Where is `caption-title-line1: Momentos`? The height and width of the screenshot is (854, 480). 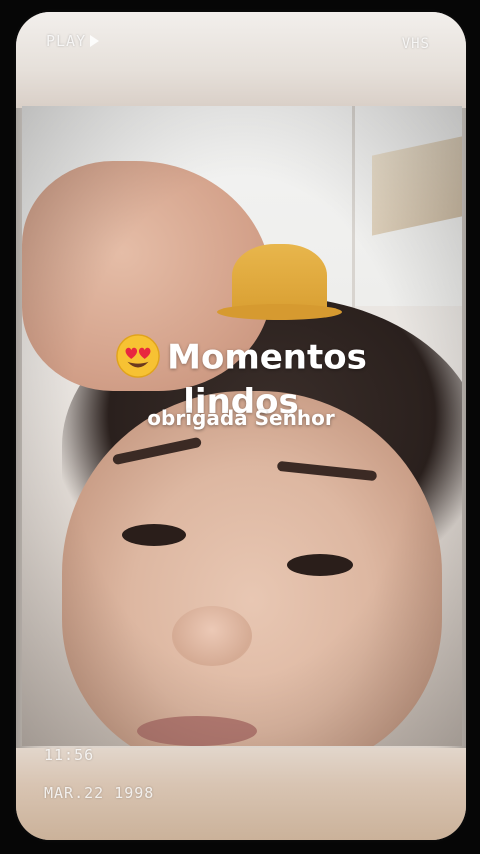 caption-title-line1: Momentos is located at coordinates (267, 357).